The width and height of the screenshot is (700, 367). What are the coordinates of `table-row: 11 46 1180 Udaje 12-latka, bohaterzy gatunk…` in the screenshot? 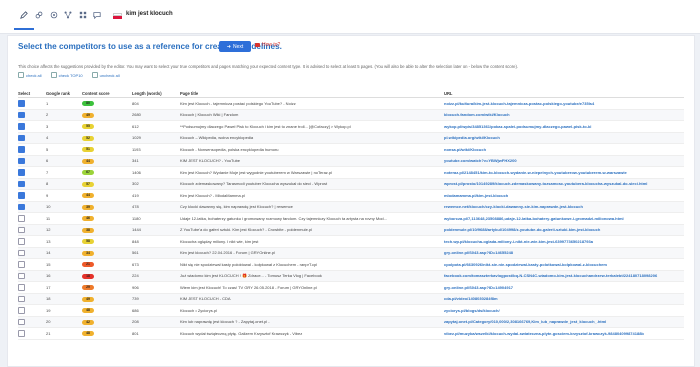 It's located at (351, 218).